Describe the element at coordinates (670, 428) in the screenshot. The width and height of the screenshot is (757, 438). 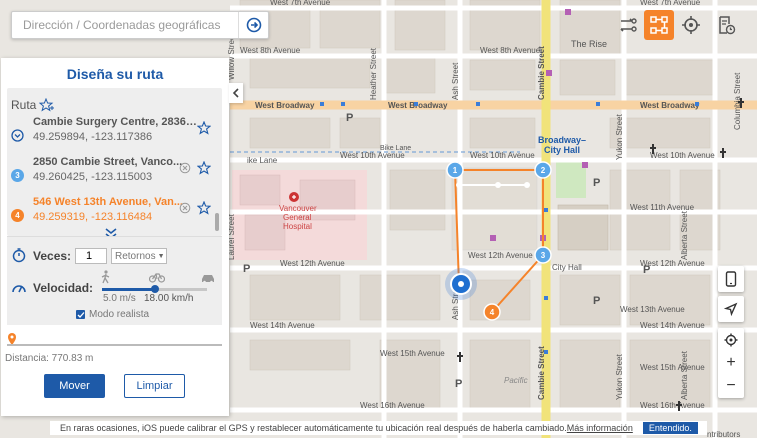
I see `understood-button: Entendido.` at that location.